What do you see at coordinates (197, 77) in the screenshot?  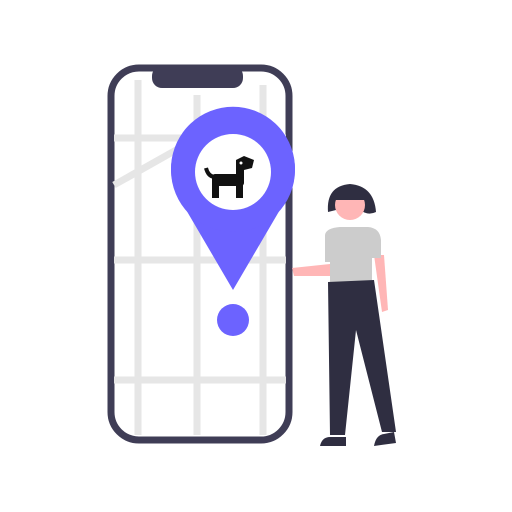 I see `phone-notch` at bounding box center [197, 77].